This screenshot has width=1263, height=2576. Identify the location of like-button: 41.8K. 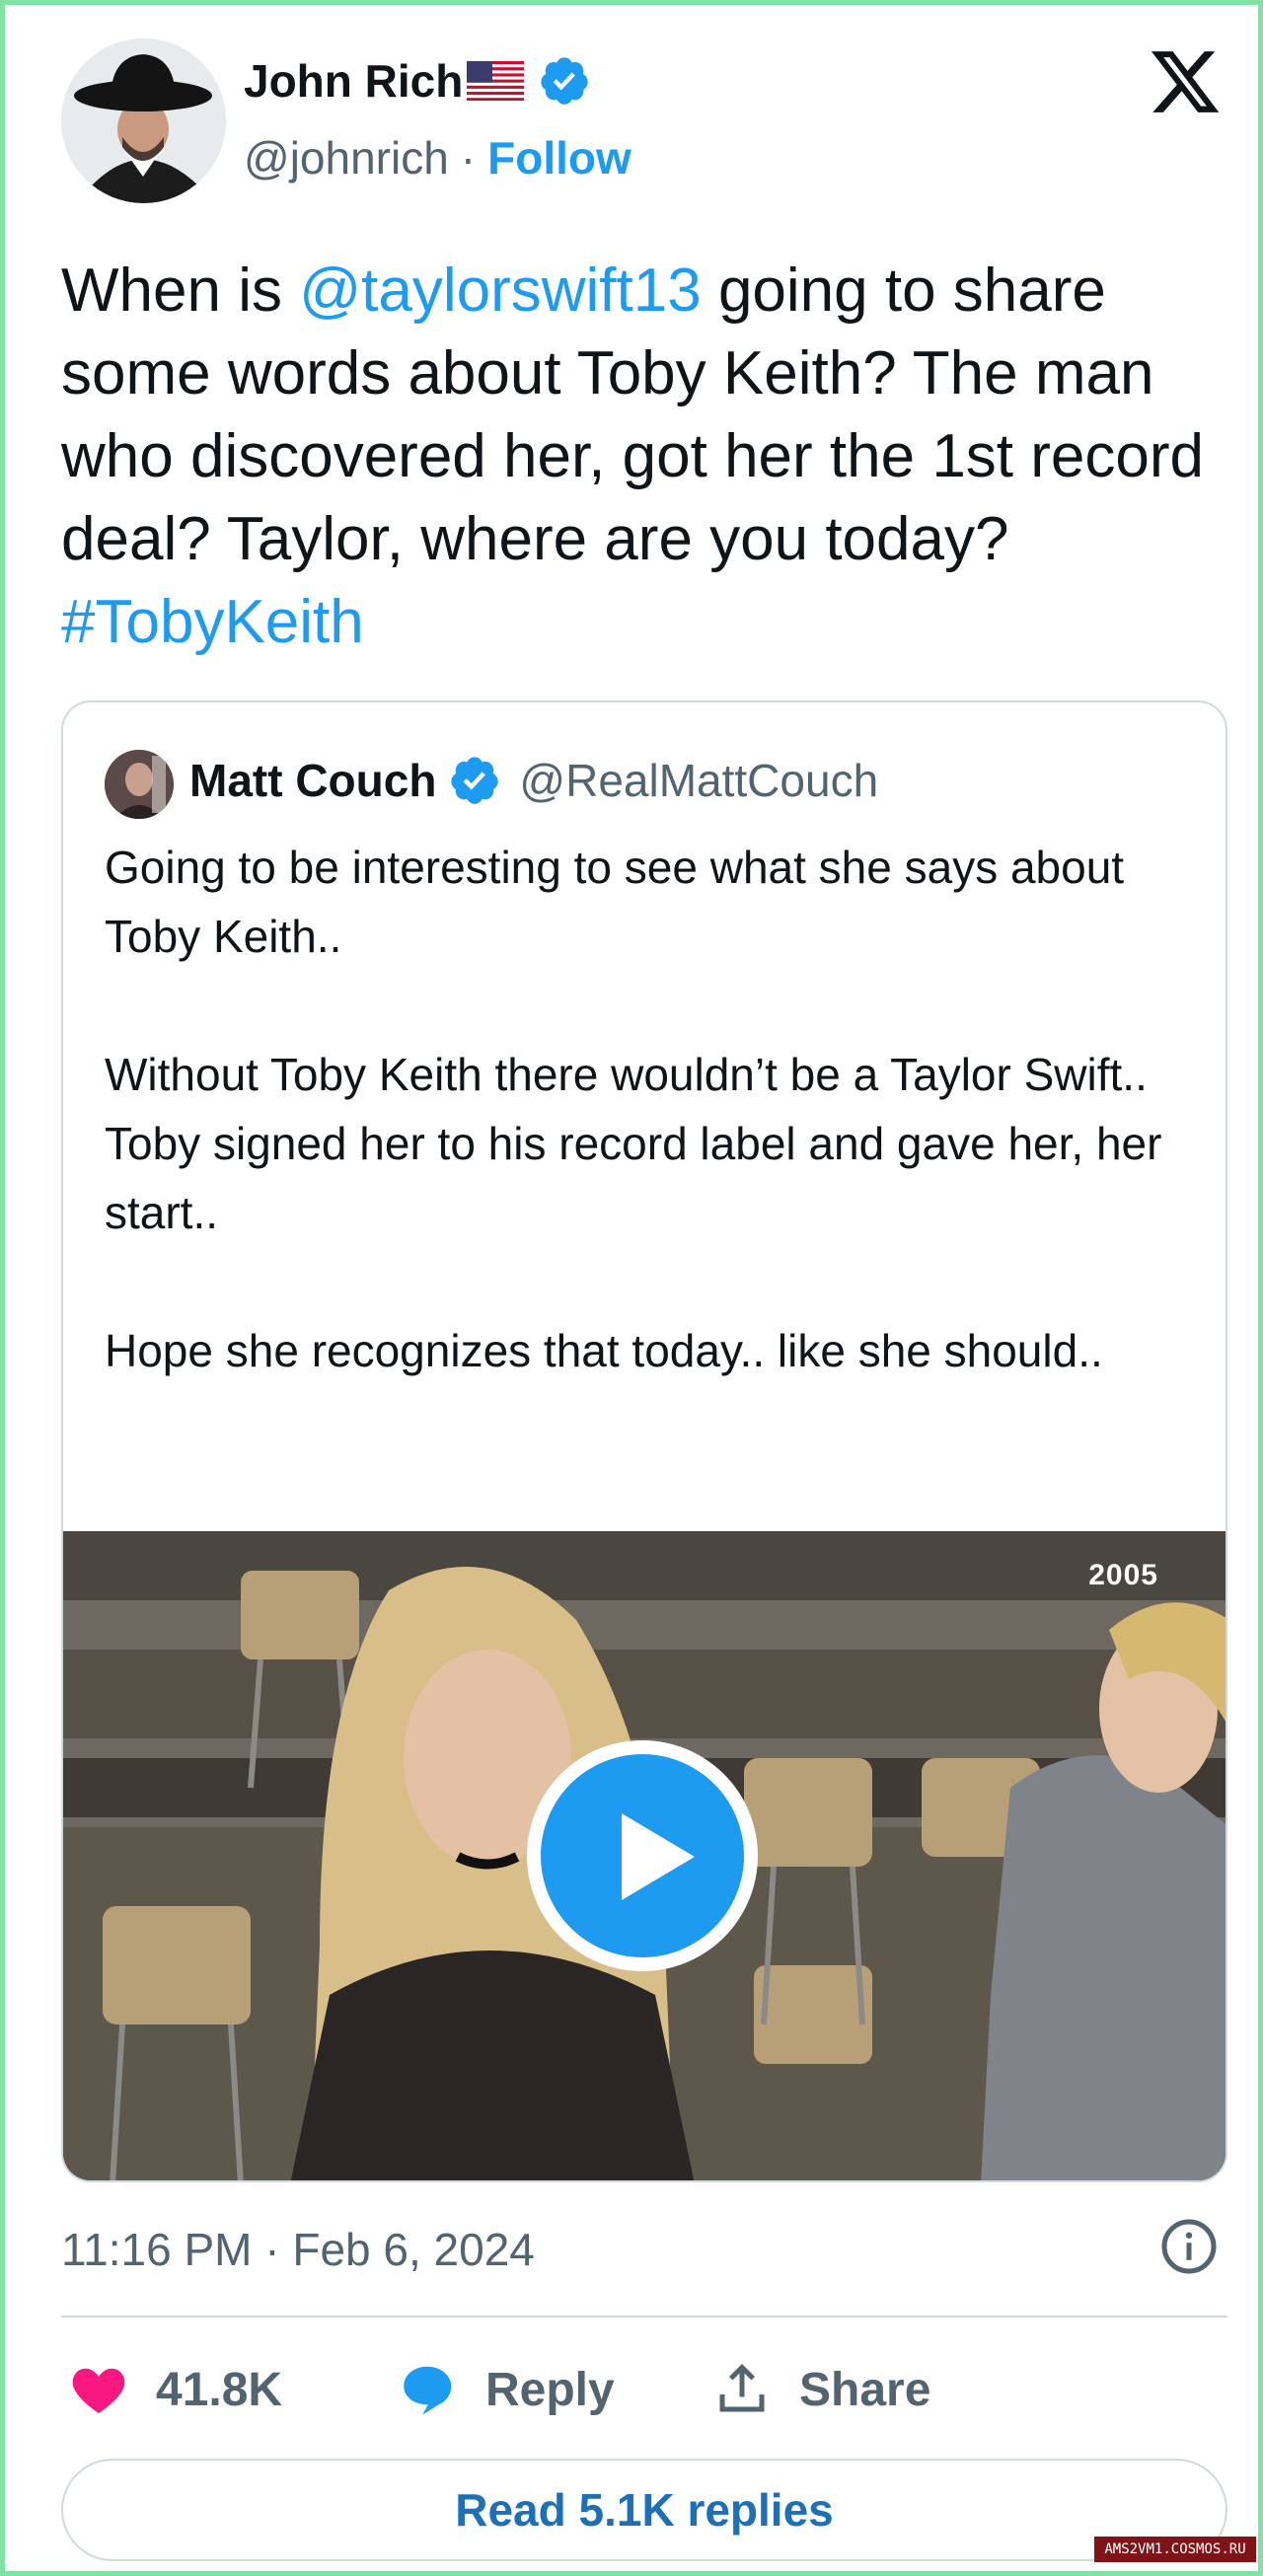
(175, 2389).